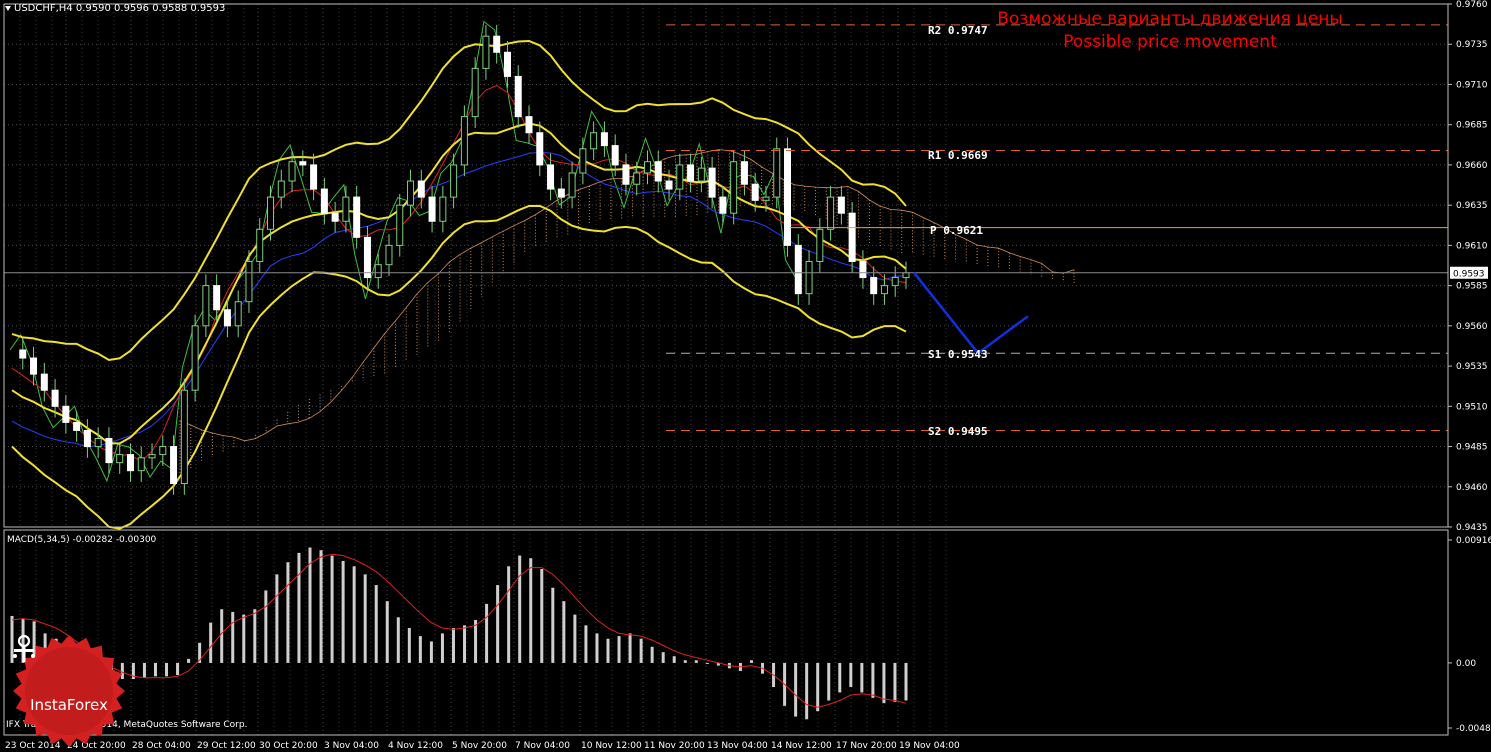 This screenshot has height=752, width=1491. Describe the element at coordinates (1472, 126) in the screenshot. I see `y-tick-label: 0.9685` at that location.